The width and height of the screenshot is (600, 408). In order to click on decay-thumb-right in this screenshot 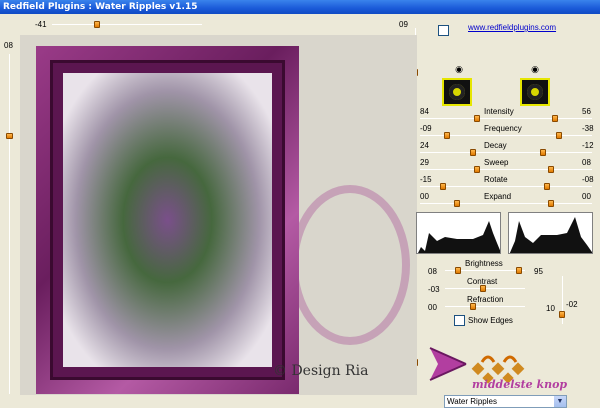, I will do `click(543, 152)`.